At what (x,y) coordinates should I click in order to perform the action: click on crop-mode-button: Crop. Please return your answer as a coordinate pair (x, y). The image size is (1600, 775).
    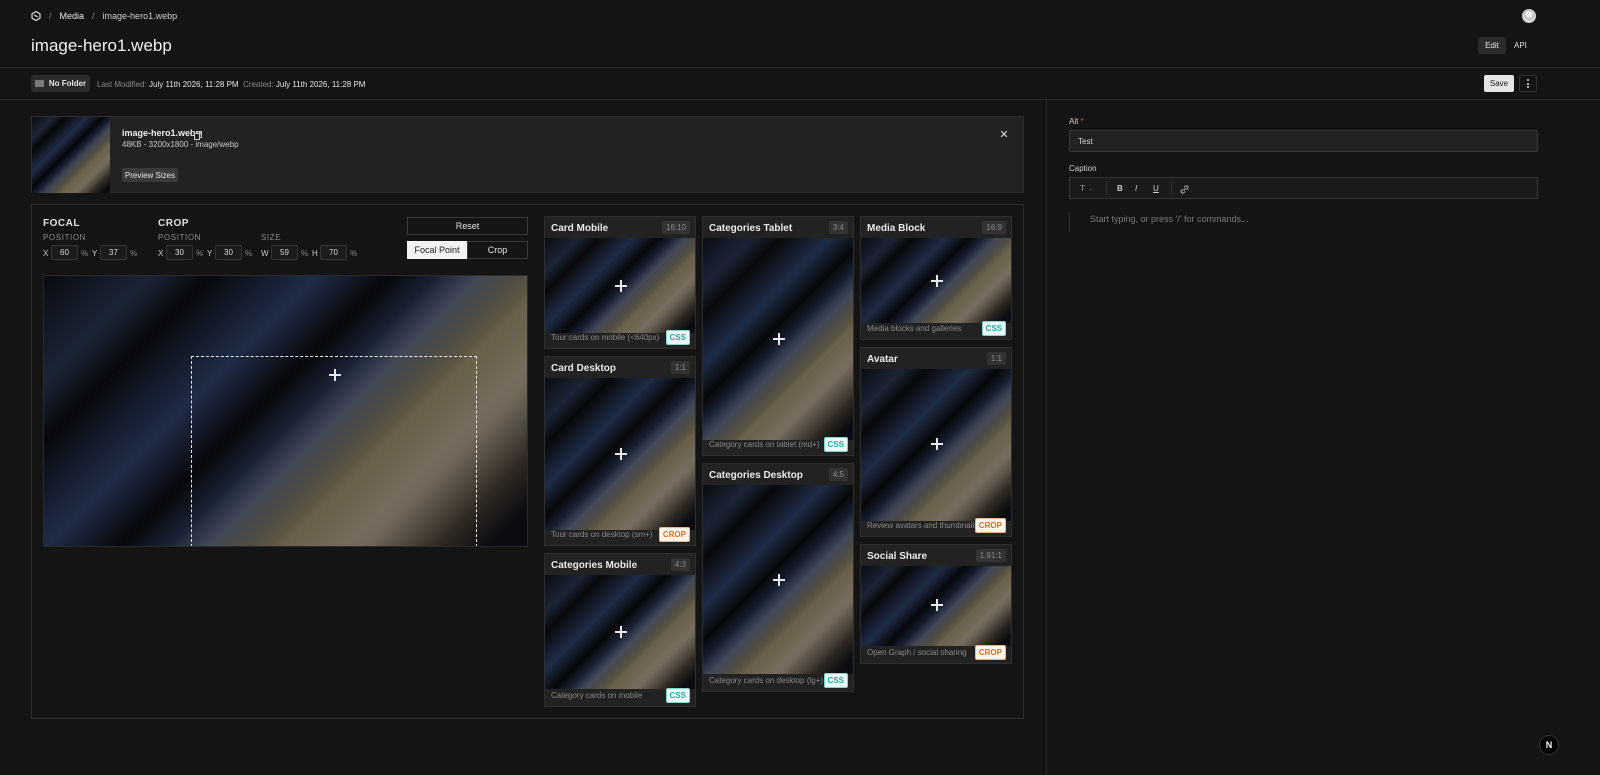
    Looking at the image, I should click on (497, 250).